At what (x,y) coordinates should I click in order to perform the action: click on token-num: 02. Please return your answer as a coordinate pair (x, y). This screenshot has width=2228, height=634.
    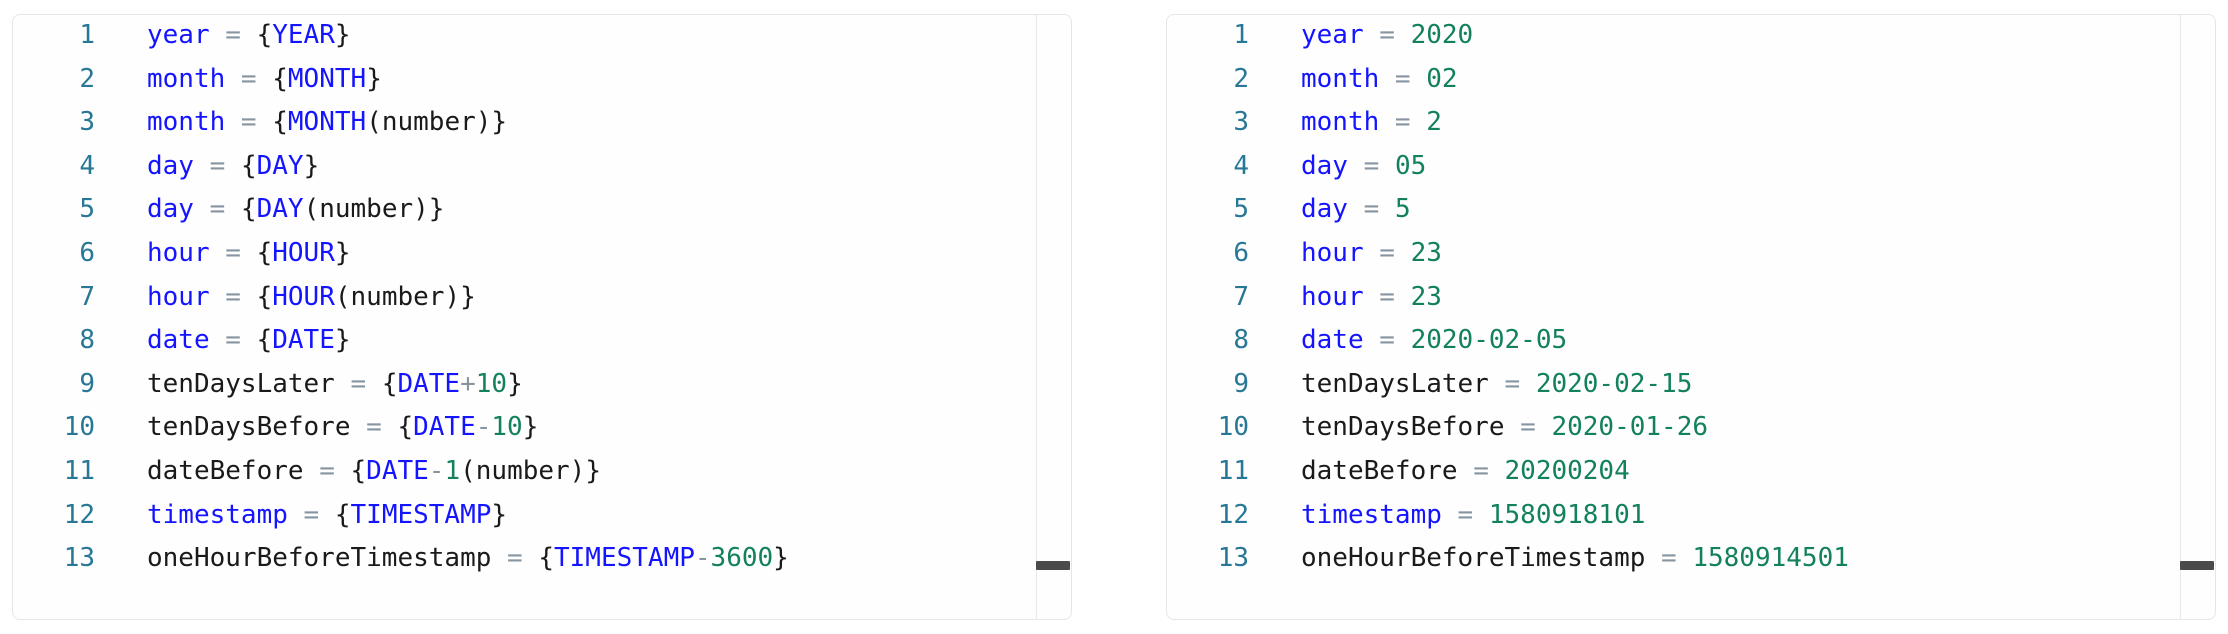
    Looking at the image, I should click on (1442, 78).